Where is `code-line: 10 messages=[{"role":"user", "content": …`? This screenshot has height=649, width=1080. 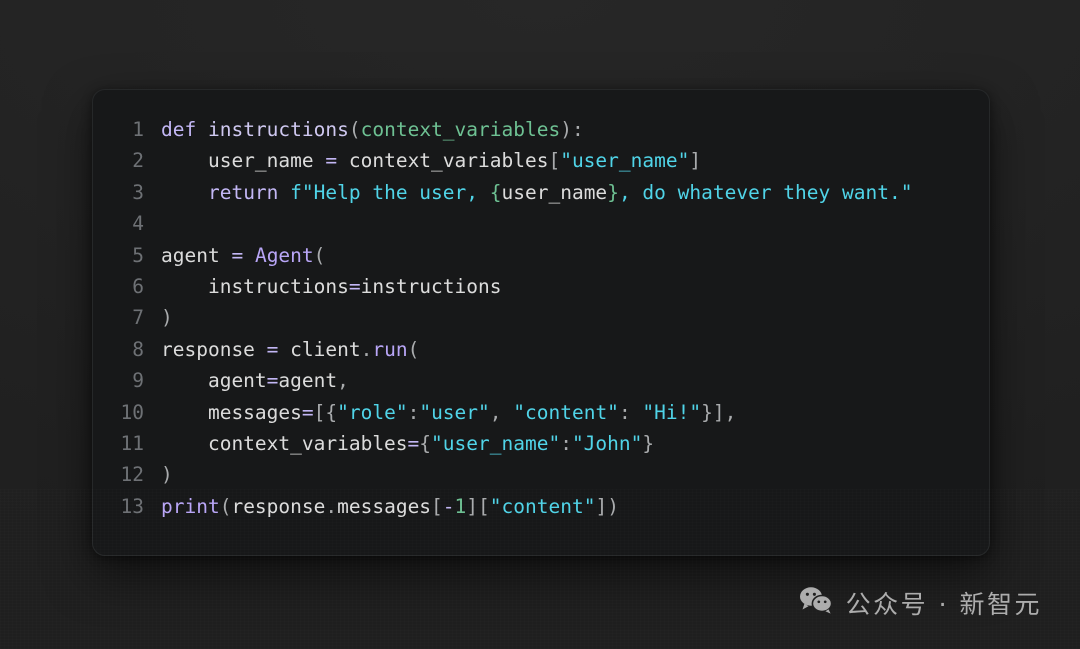
code-line: 10 messages=[{"role":"user", "content": … is located at coordinates (532, 412).